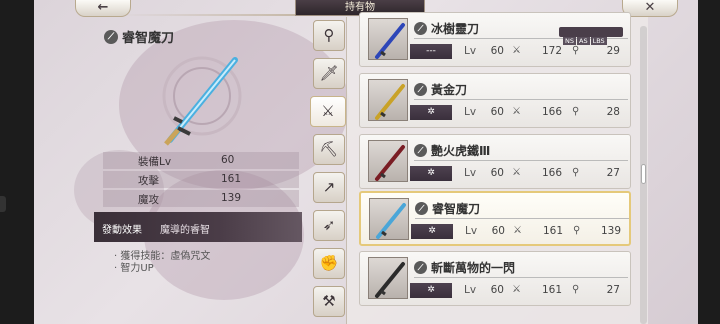 This screenshot has width=720, height=324. I want to click on axe-icon: ⛏, so click(329, 149).